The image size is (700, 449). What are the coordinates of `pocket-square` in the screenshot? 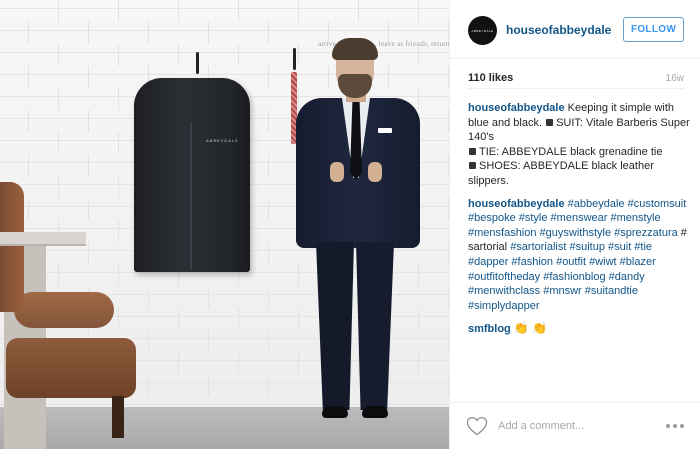 It's located at (385, 130).